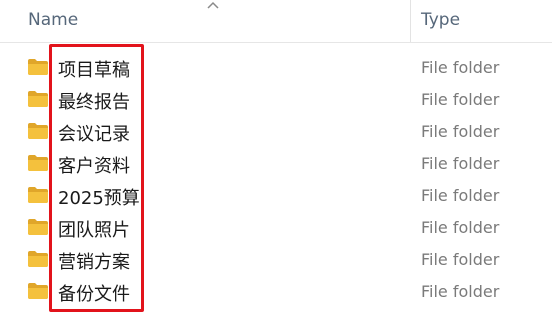  Describe the element at coordinates (276, 292) in the screenshot. I see `file-row: 备份文件 File folder` at that location.